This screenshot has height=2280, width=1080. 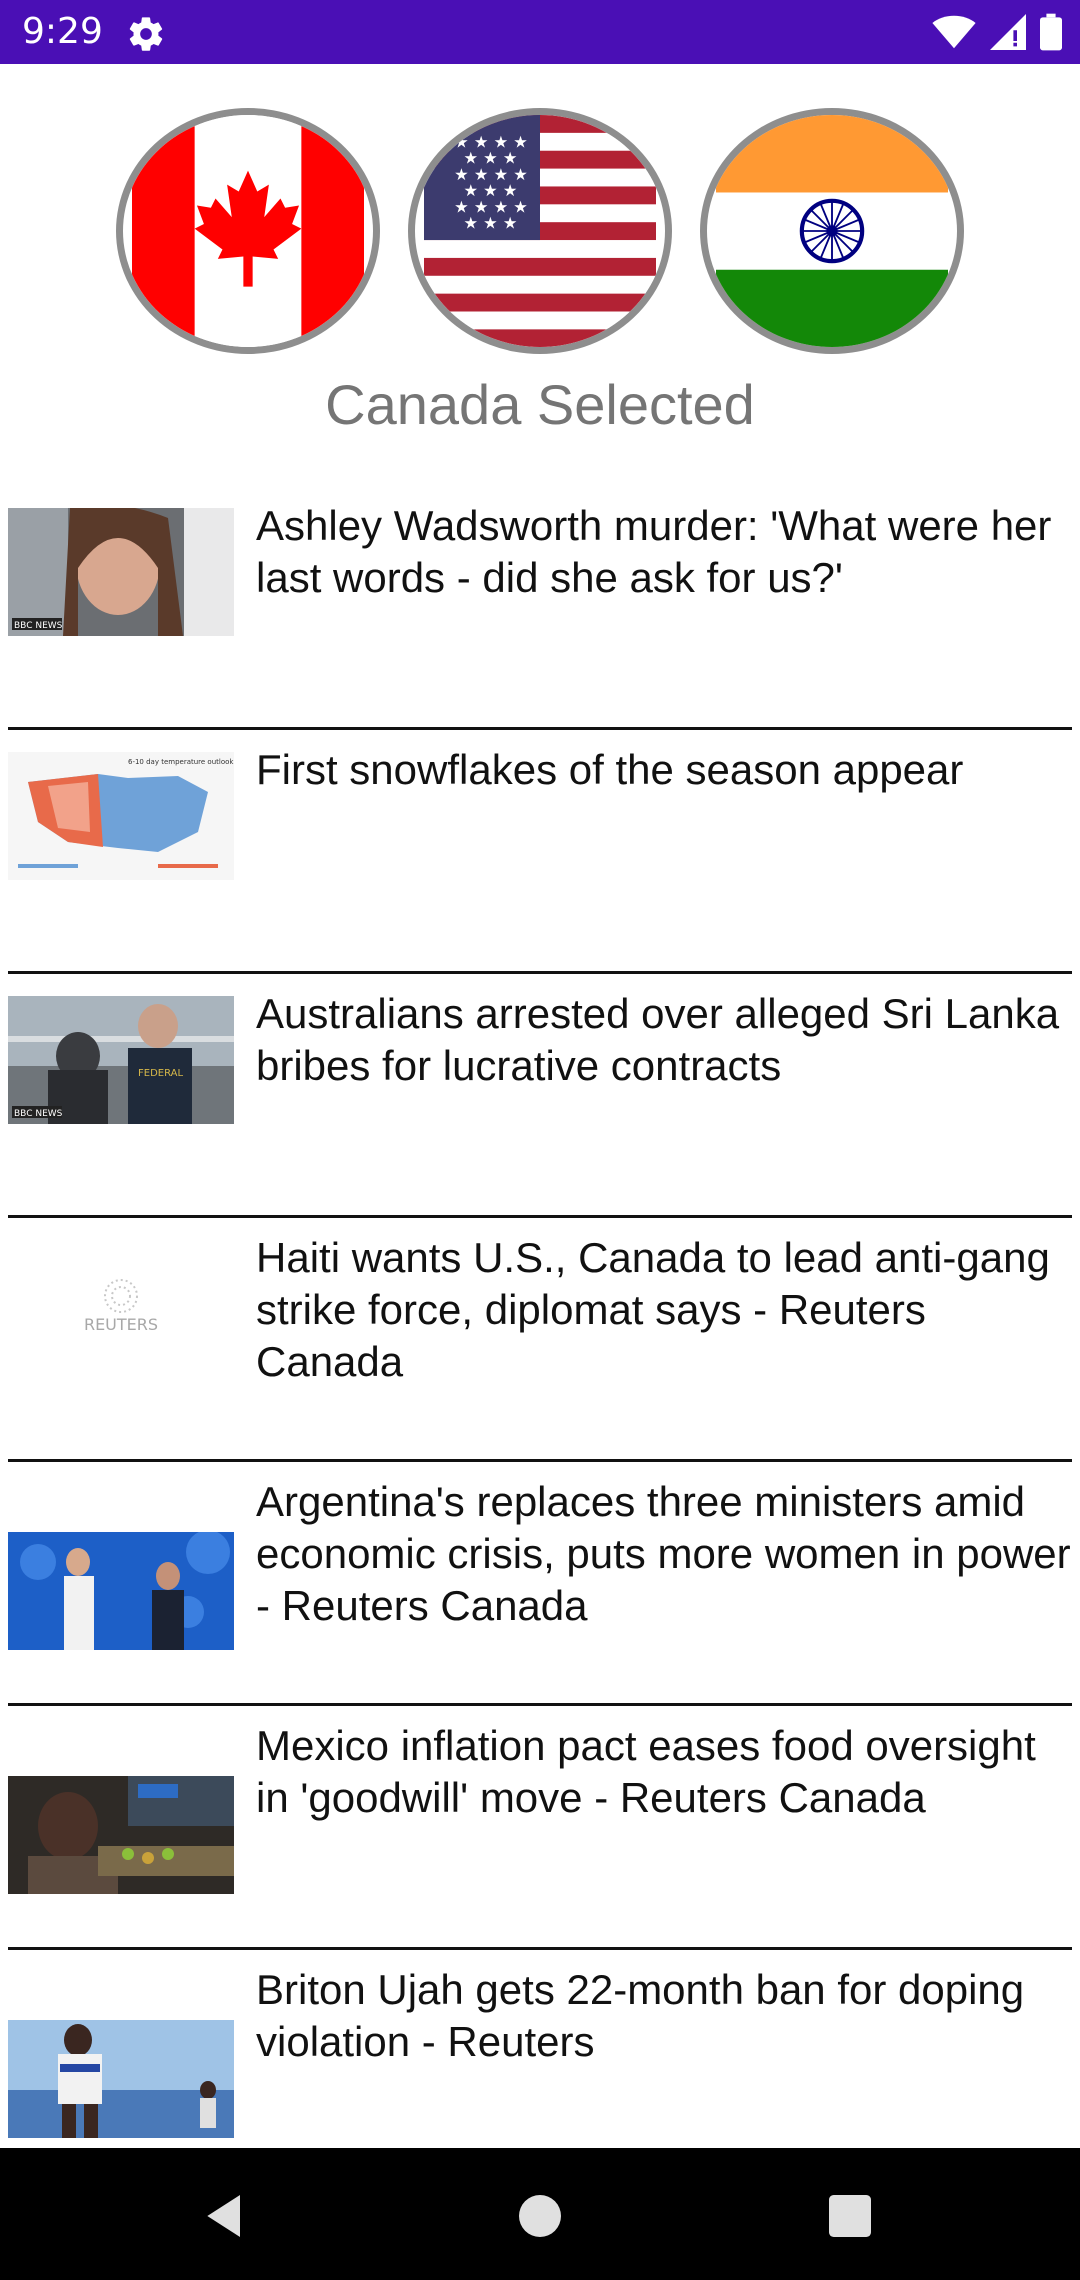 I want to click on wifi-icon, so click(x=954, y=32).